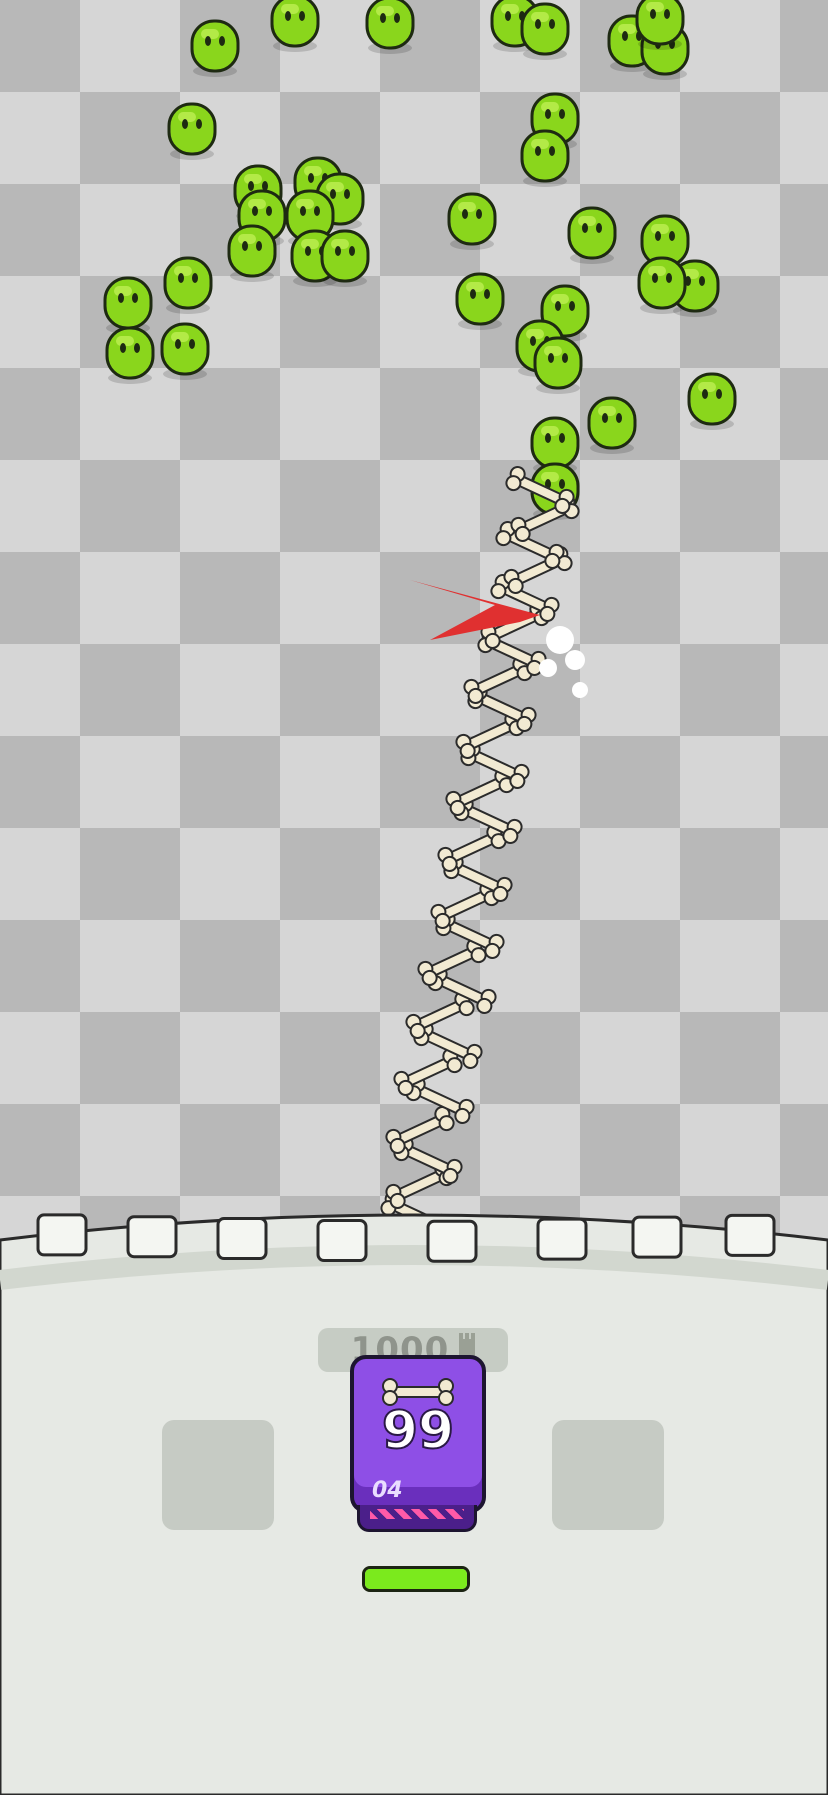 Image resolution: width=828 pixels, height=1795 pixels. Describe the element at coordinates (417, 1518) in the screenshot. I see `dice-base` at that location.